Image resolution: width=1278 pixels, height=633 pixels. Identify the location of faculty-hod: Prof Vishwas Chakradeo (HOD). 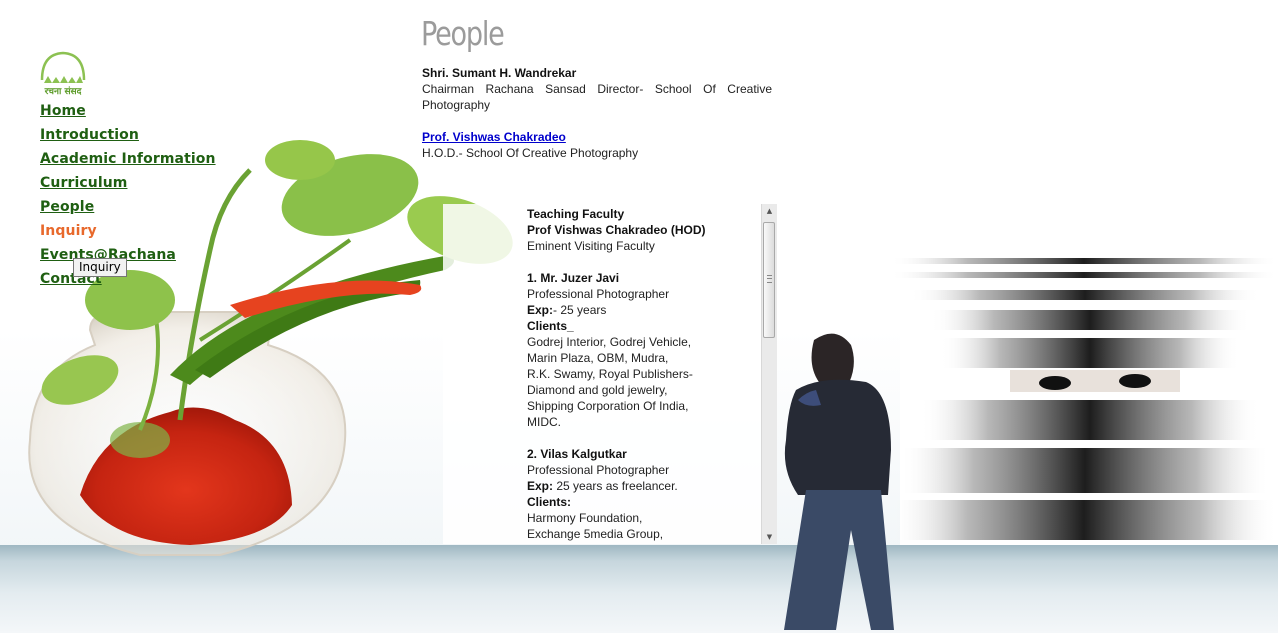
(616, 230).